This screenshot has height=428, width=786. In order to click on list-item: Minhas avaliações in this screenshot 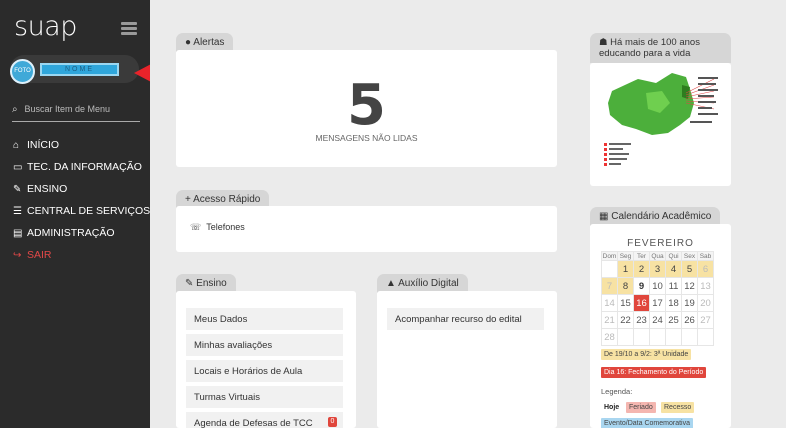, I will do `click(264, 345)`.